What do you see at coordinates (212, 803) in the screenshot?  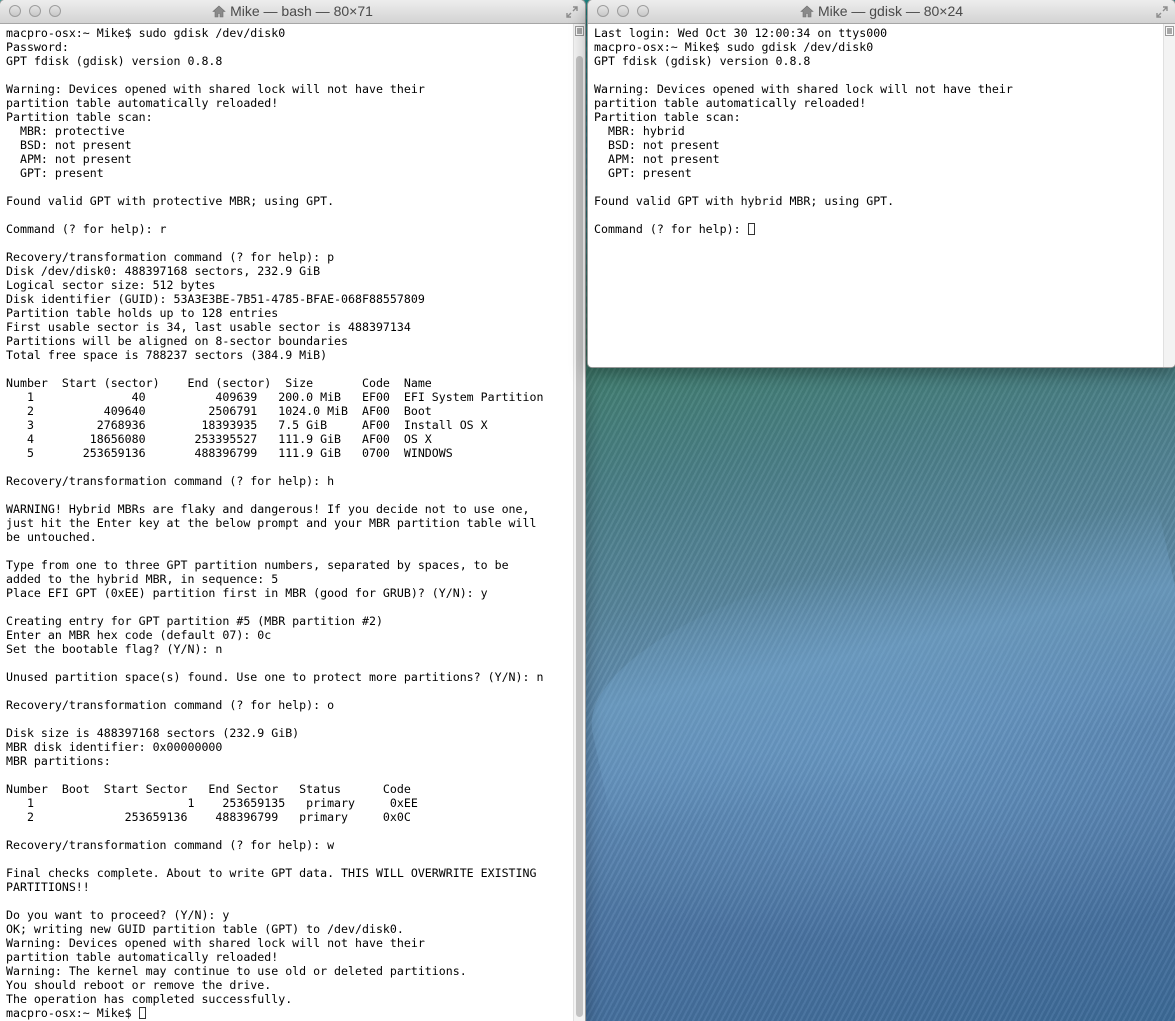 I see `terminal-line: 1 1 253659135 primary 0xEE` at bounding box center [212, 803].